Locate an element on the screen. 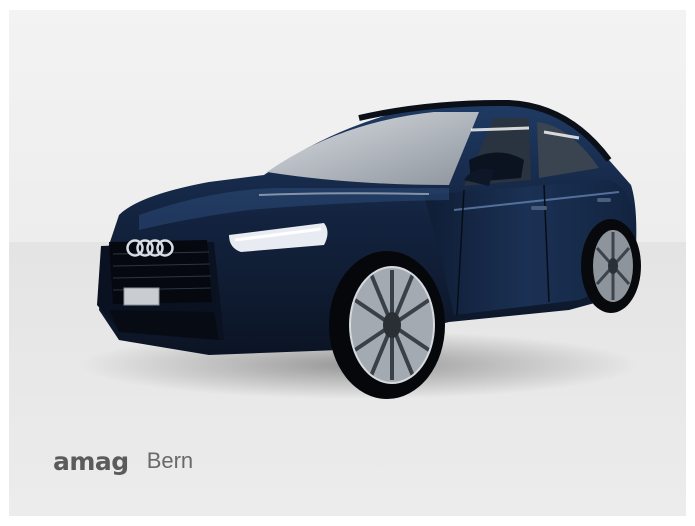  dealer-branding: amag Bern is located at coordinates (123, 461).